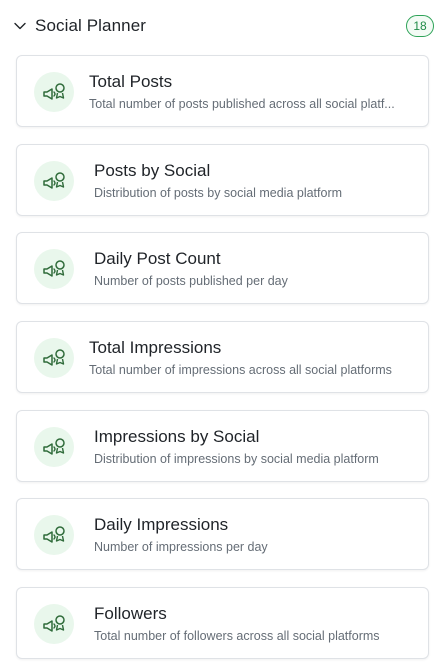  I want to click on card-title: Total Posts, so click(131, 81).